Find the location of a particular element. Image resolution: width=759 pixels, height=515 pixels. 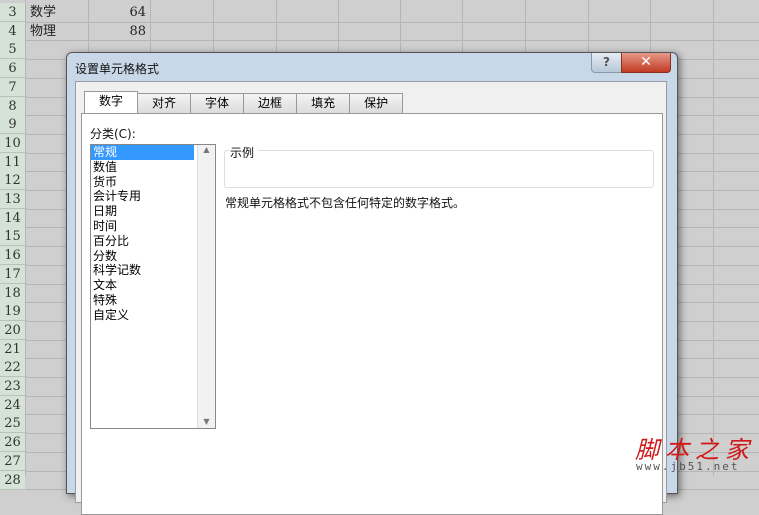

row-header: 7 is located at coordinates (12, 87).